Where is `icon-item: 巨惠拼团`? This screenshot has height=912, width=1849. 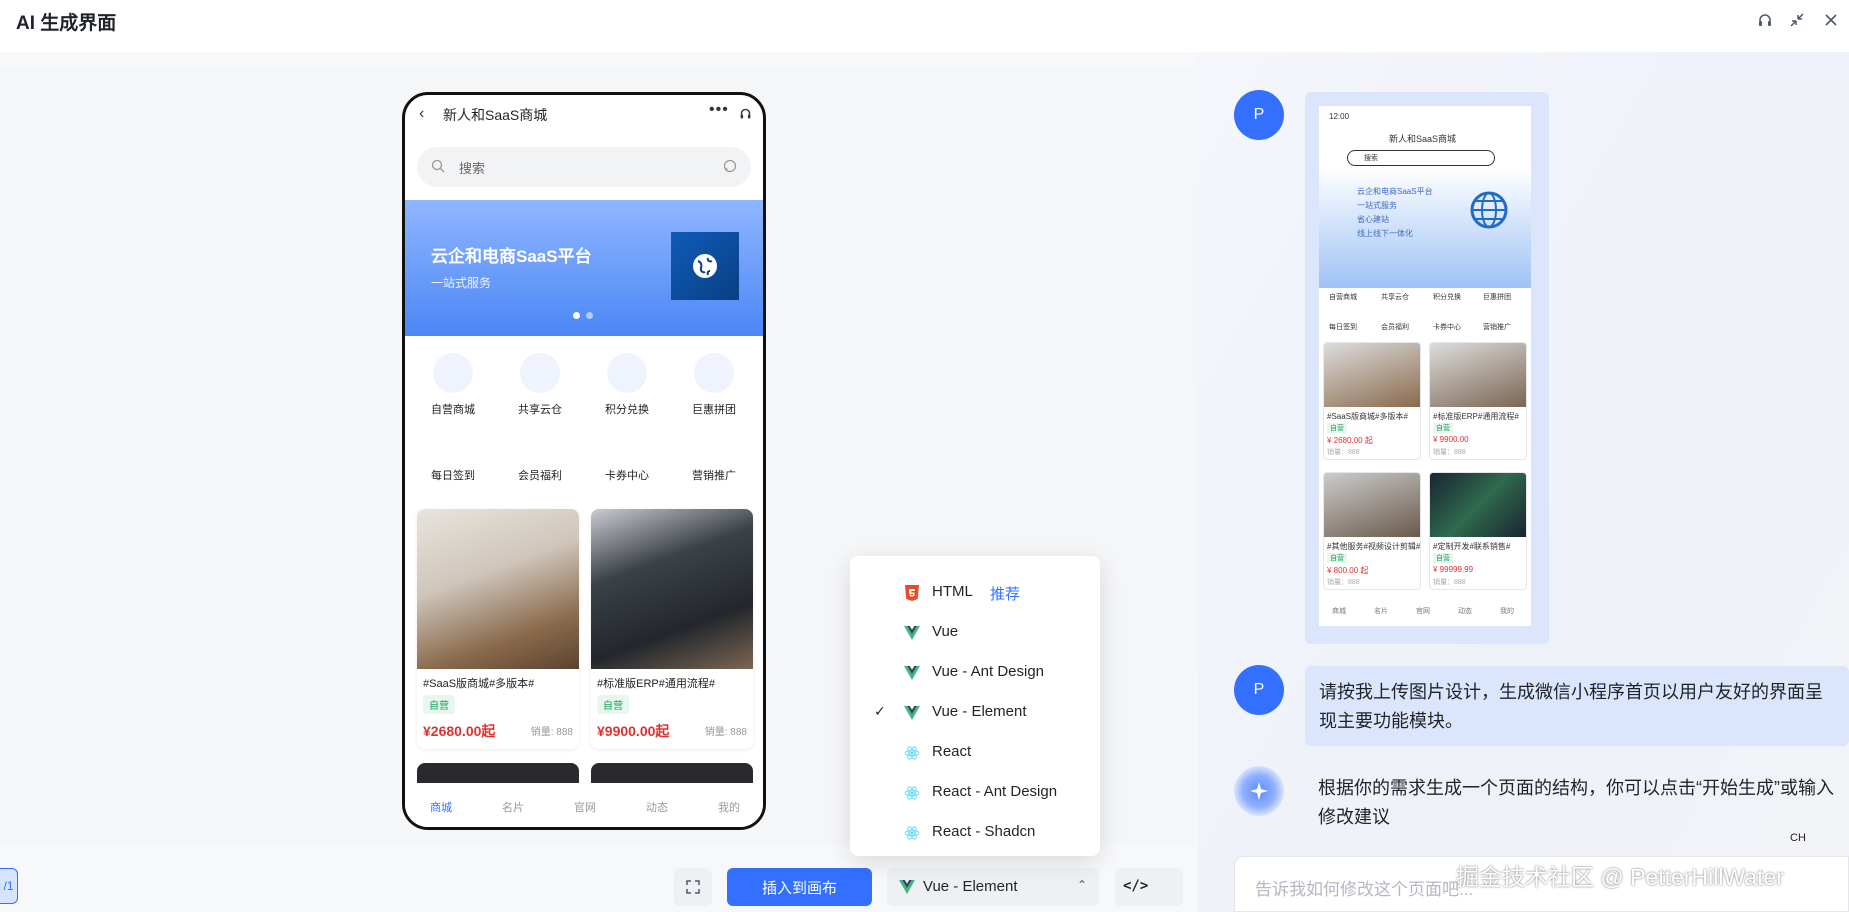 icon-item: 巨惠拼团 is located at coordinates (714, 385).